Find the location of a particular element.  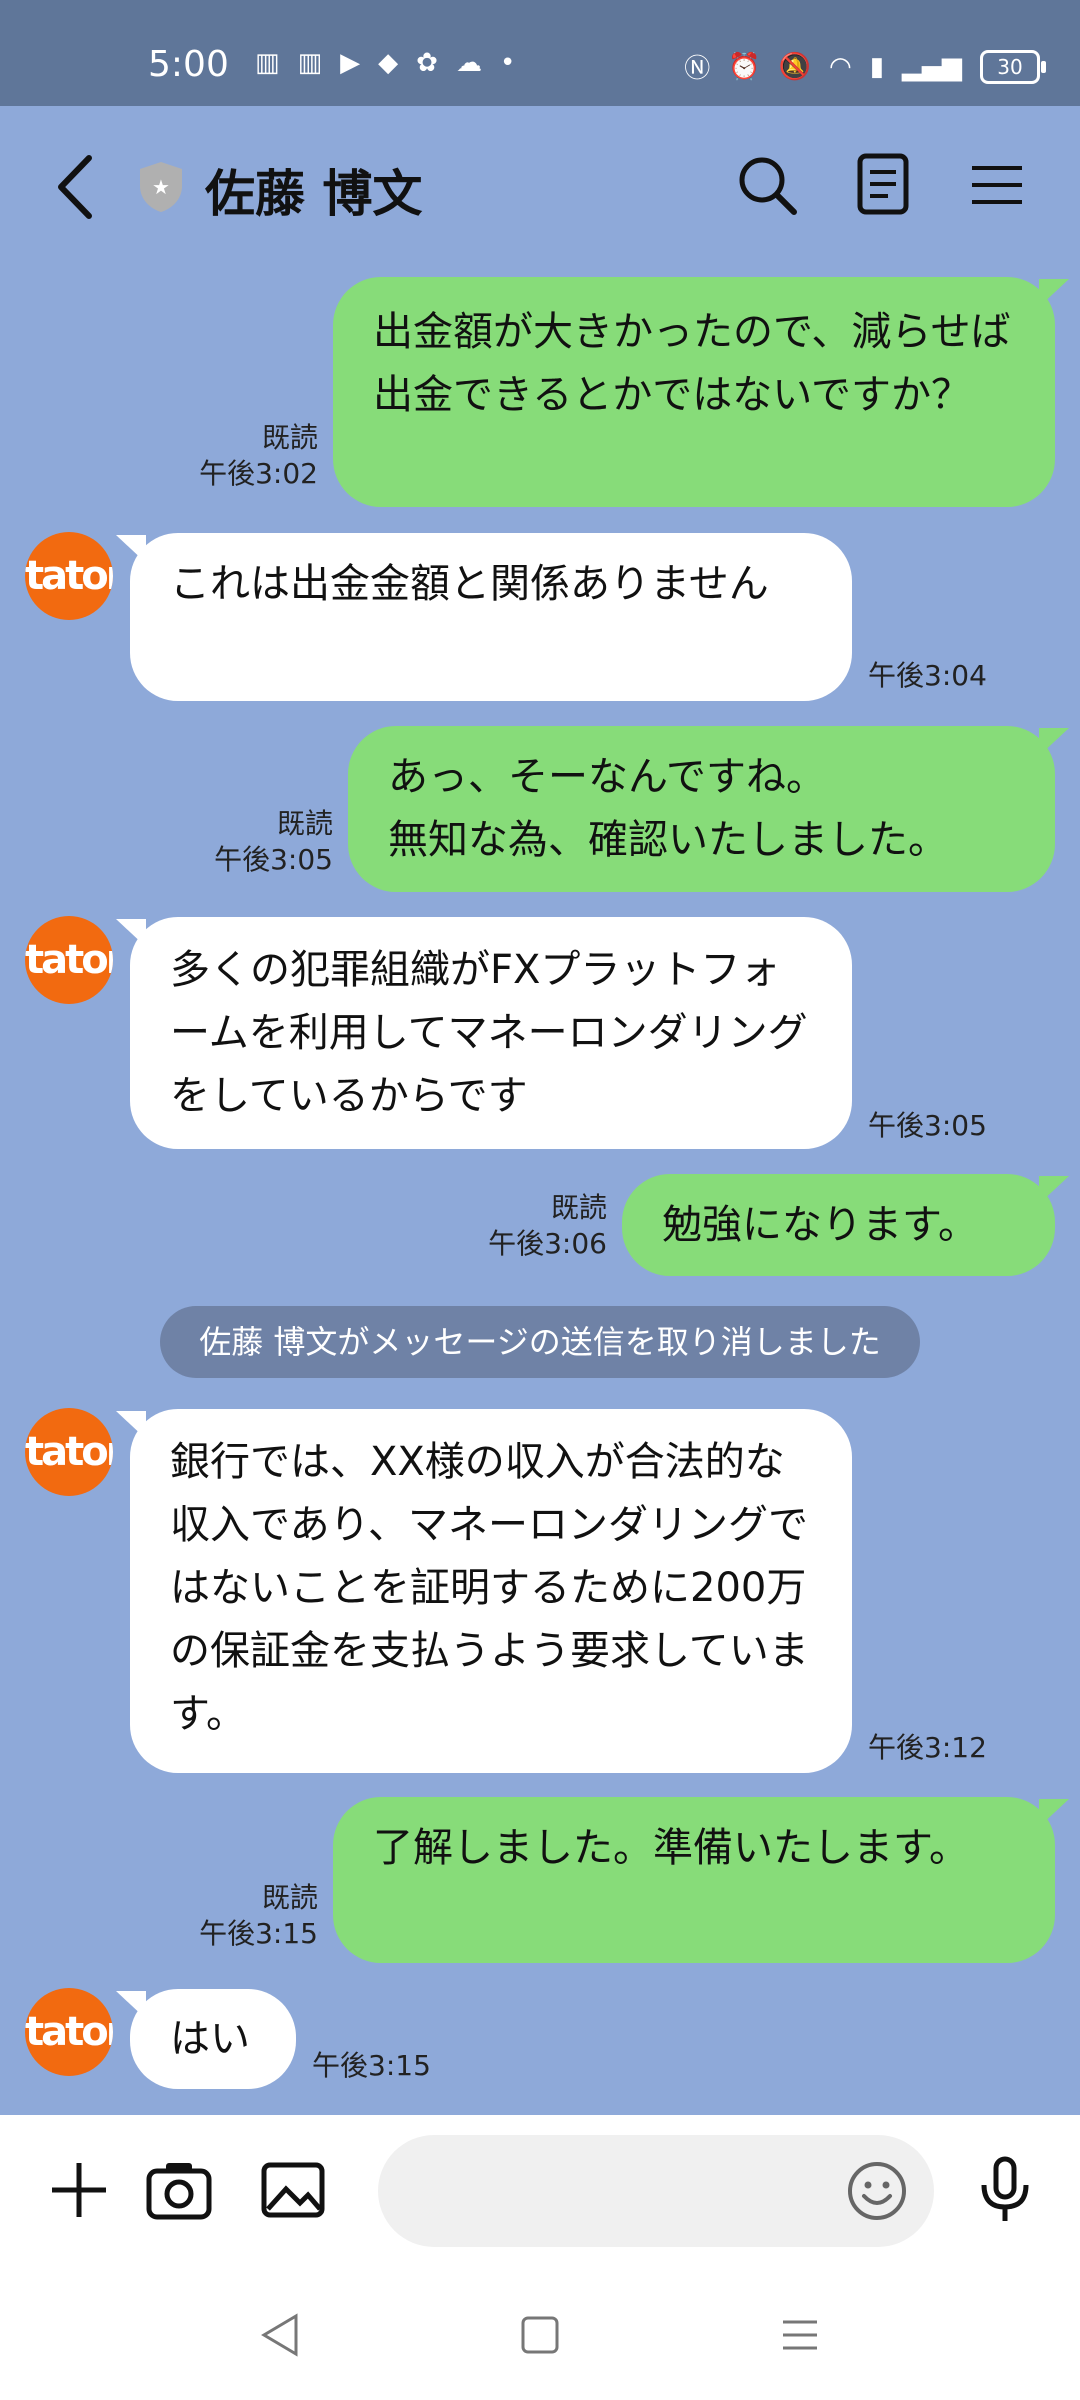

status-time: 5:00 is located at coordinates (188, 64).